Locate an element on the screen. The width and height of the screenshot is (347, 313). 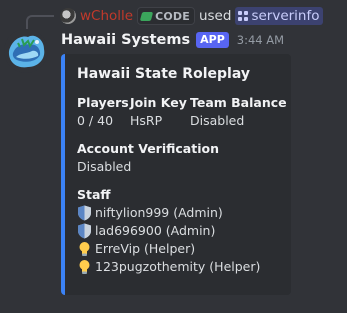
field-team-balance: Team Balance Disabled is located at coordinates (238, 112).